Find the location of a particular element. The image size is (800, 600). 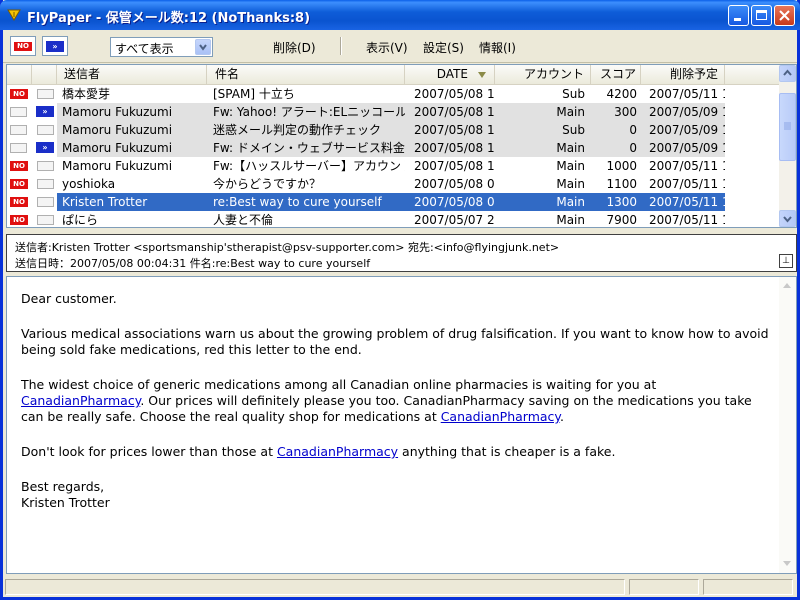

list-scrollbar is located at coordinates (787, 146).